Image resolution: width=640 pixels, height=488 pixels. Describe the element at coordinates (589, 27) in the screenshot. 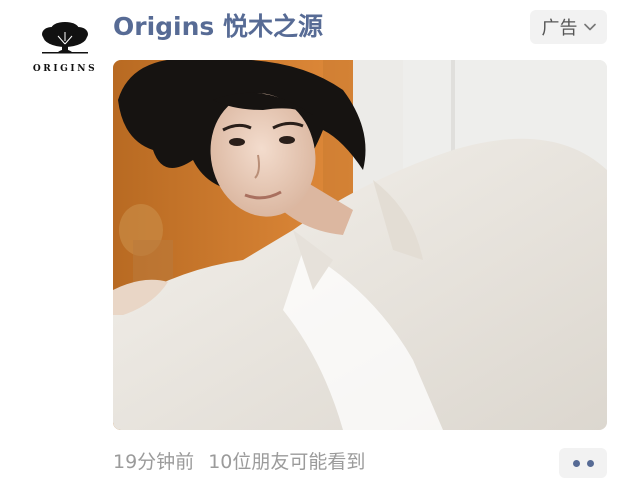

I see `chevron-down-icon` at that location.